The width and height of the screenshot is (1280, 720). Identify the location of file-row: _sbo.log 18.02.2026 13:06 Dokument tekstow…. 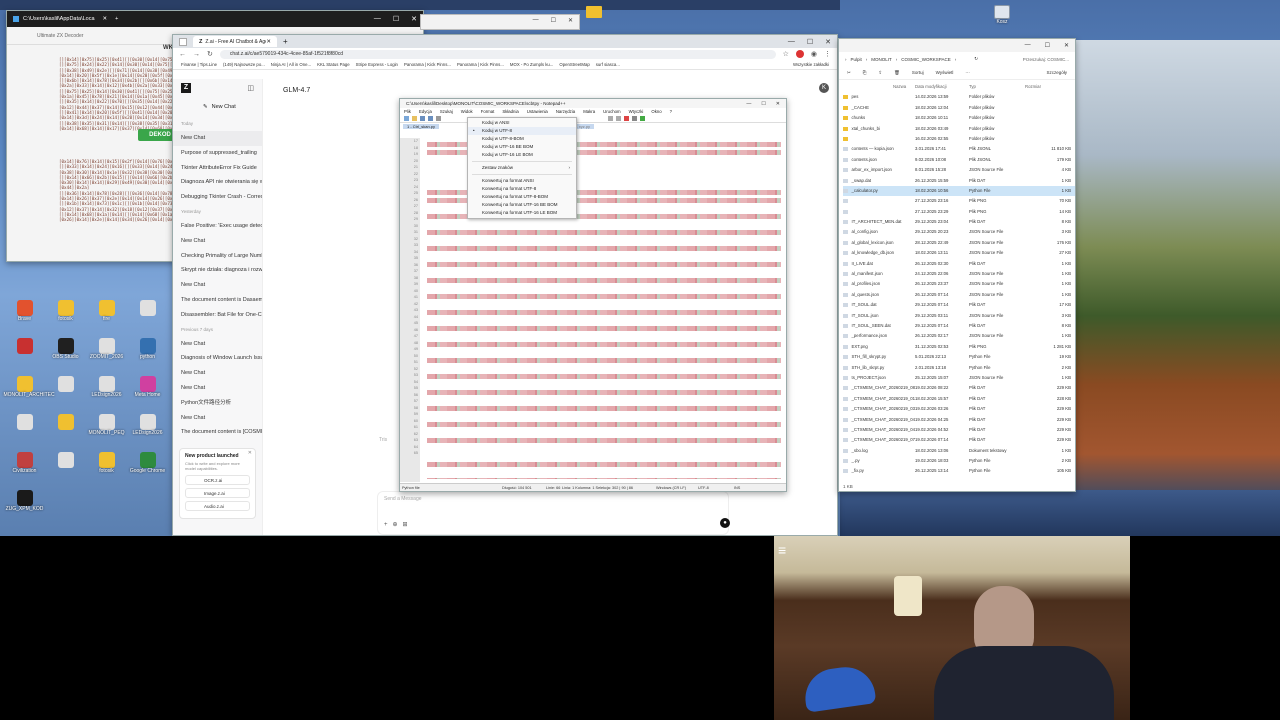
(959, 451).